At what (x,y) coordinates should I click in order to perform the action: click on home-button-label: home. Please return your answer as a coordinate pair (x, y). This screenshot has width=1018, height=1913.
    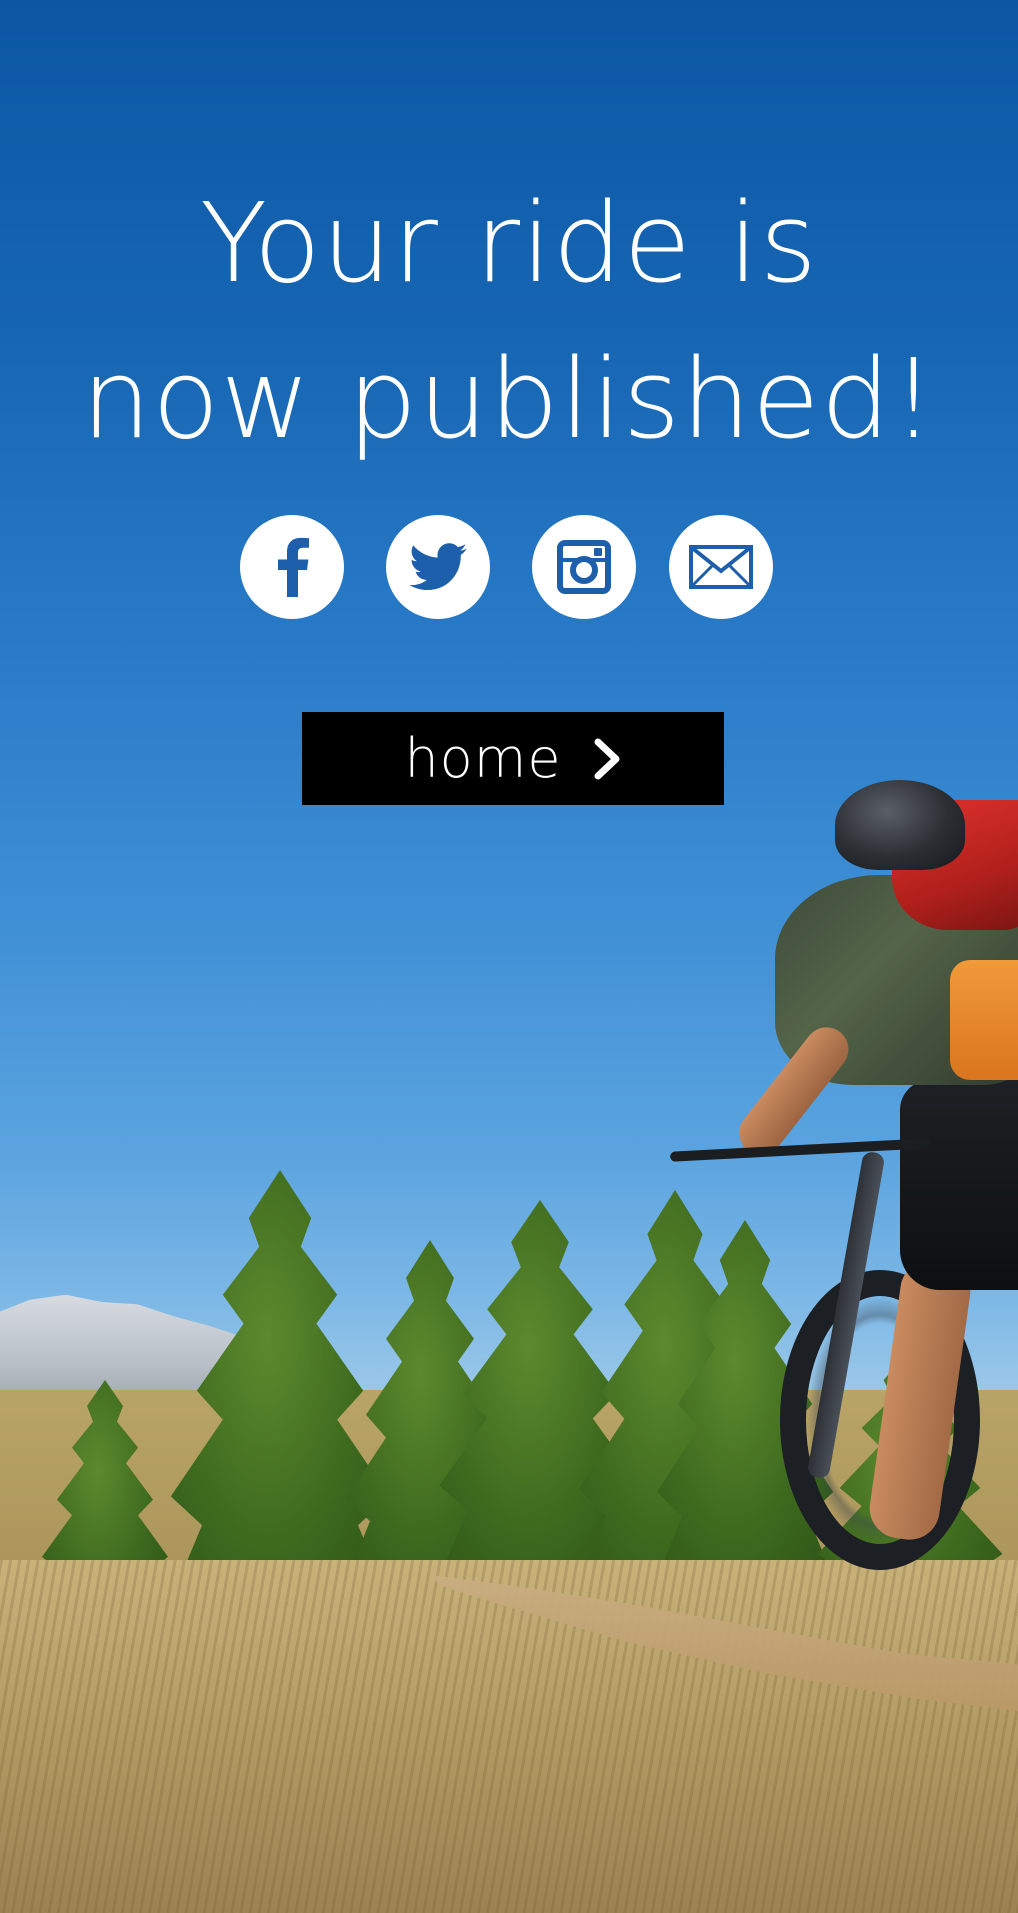
    Looking at the image, I should click on (483, 758).